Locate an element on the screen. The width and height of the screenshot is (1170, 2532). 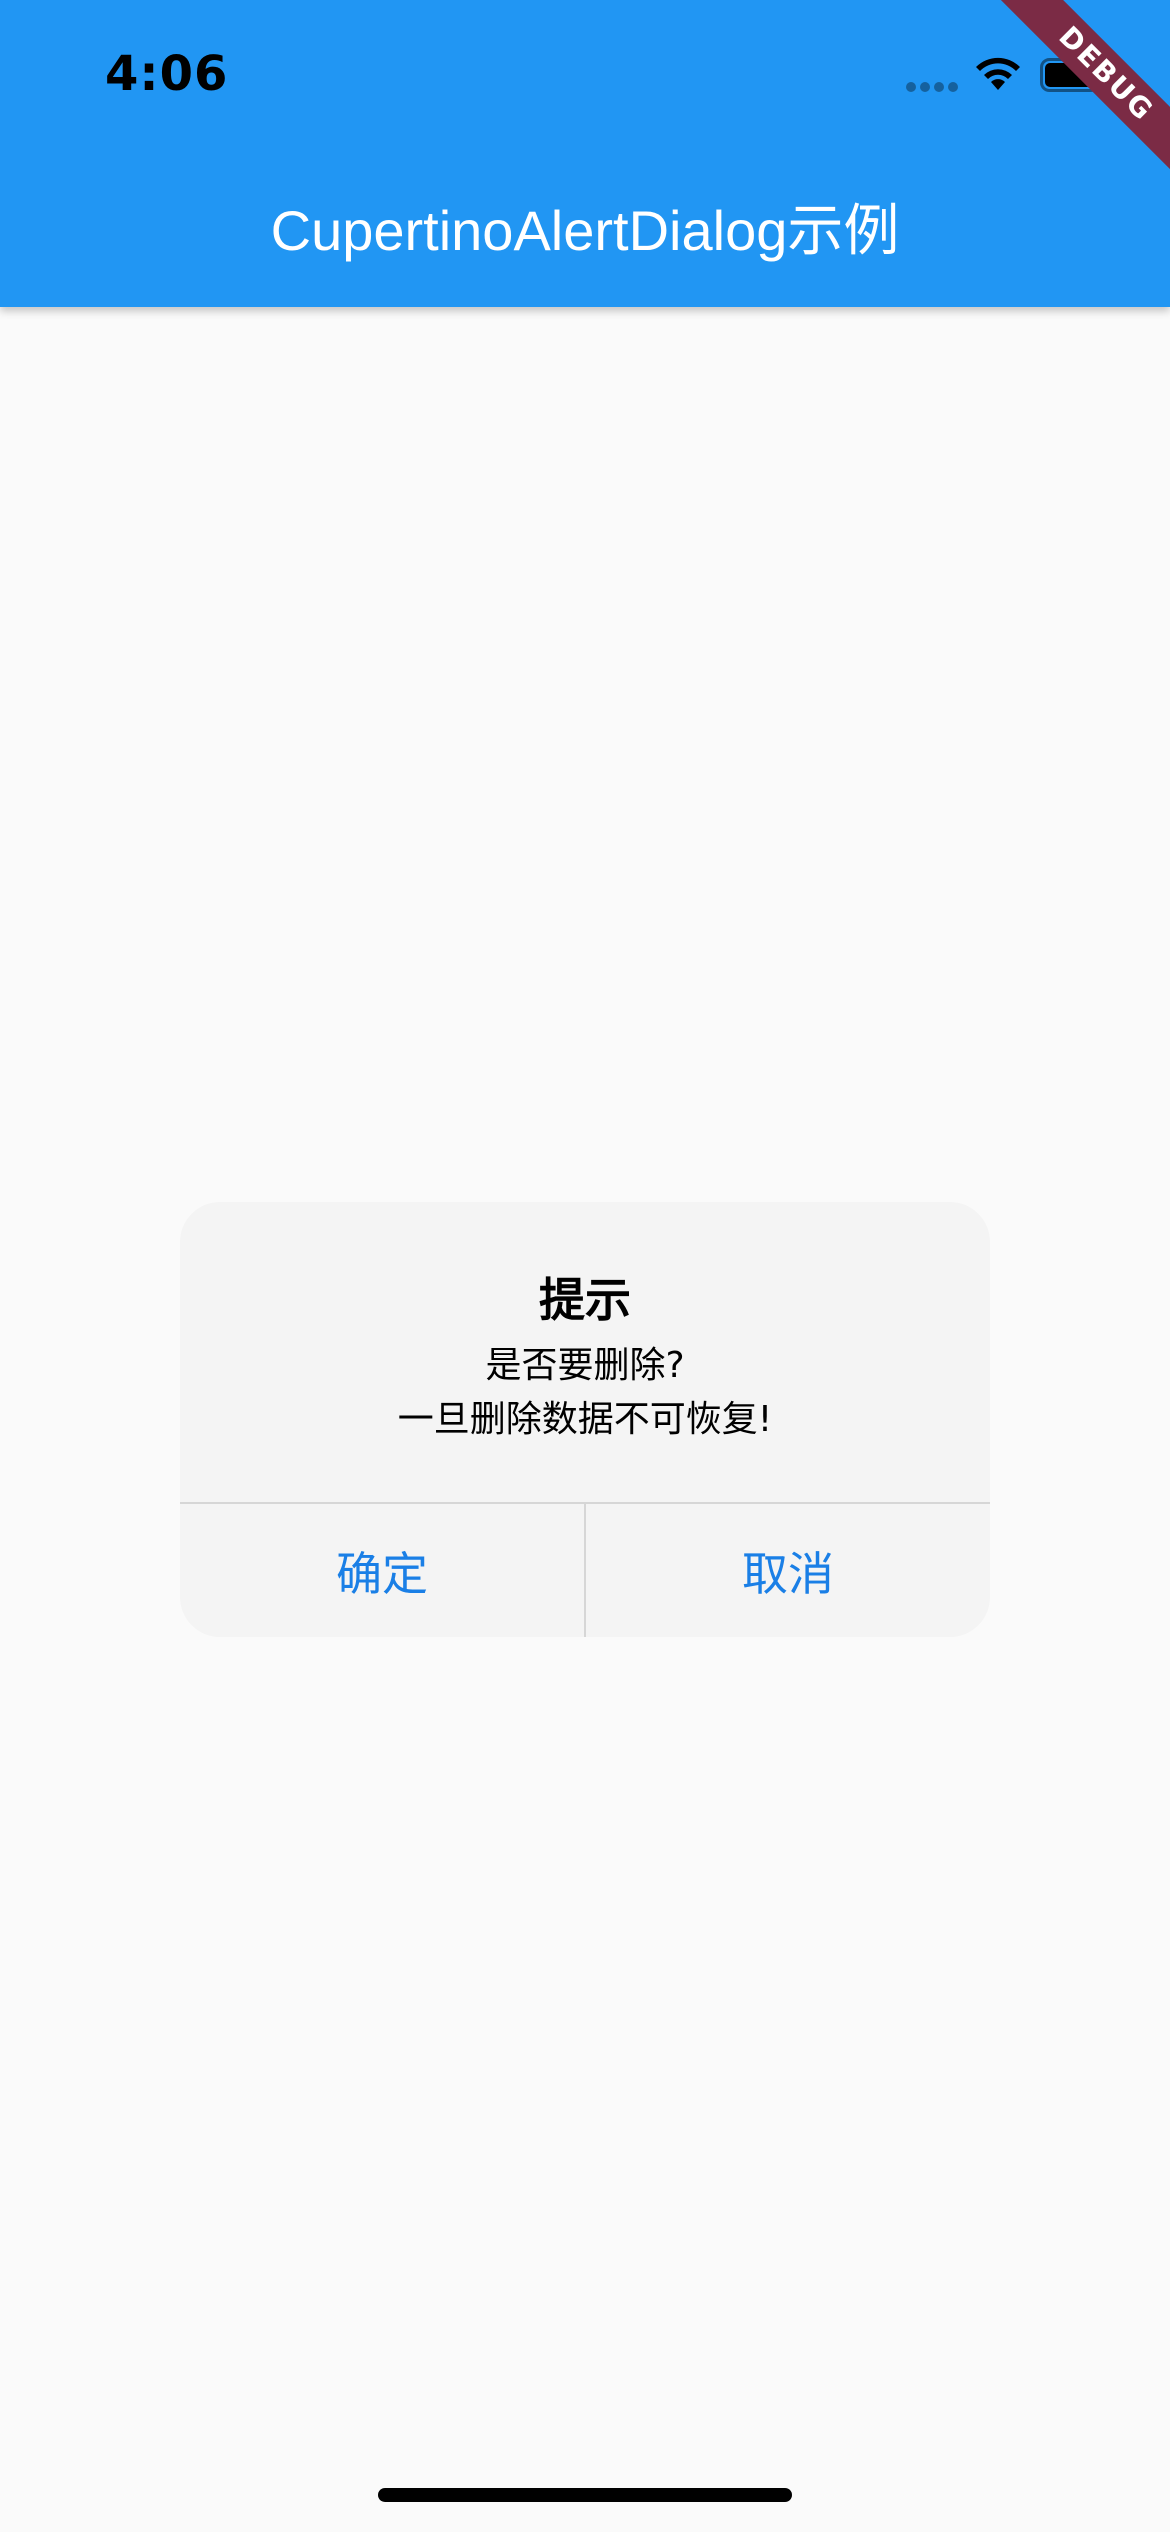
app-bar: 4:06 CupertinoAlertDialog示例 is located at coordinates (585, 153).